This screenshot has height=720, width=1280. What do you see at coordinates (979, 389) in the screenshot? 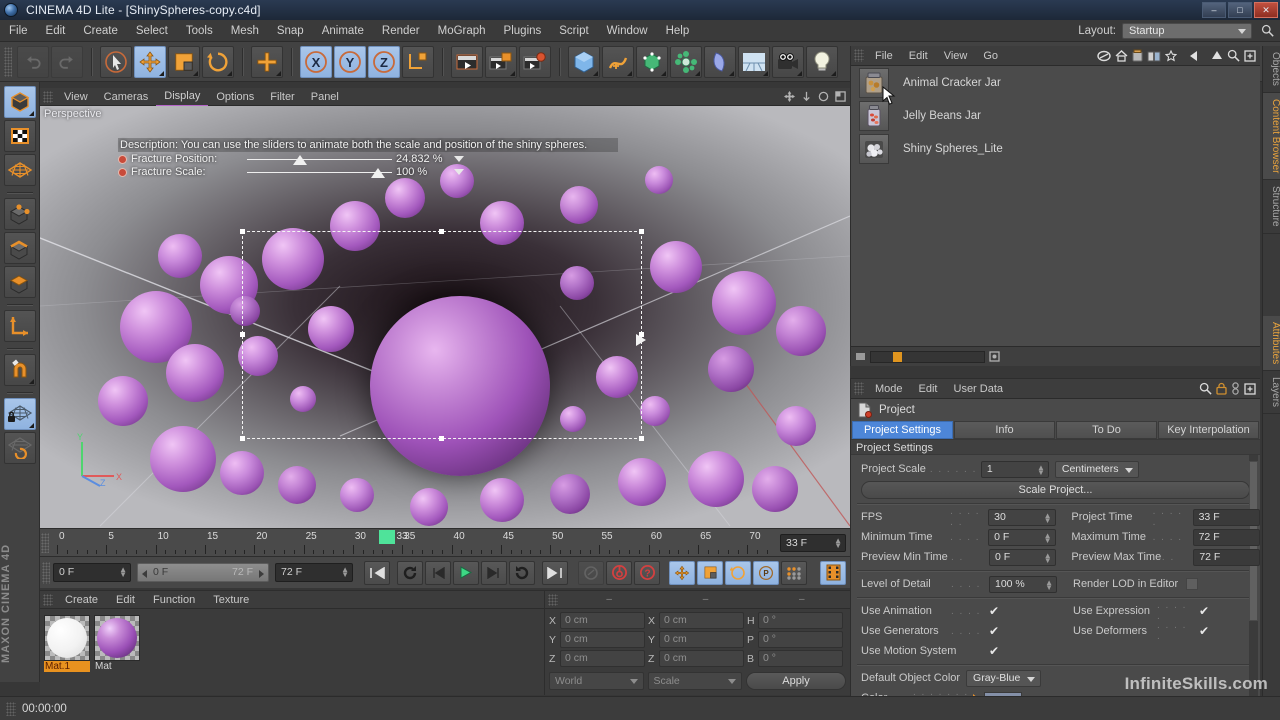
I see `attr-menu-user-data: User Data` at bounding box center [979, 389].